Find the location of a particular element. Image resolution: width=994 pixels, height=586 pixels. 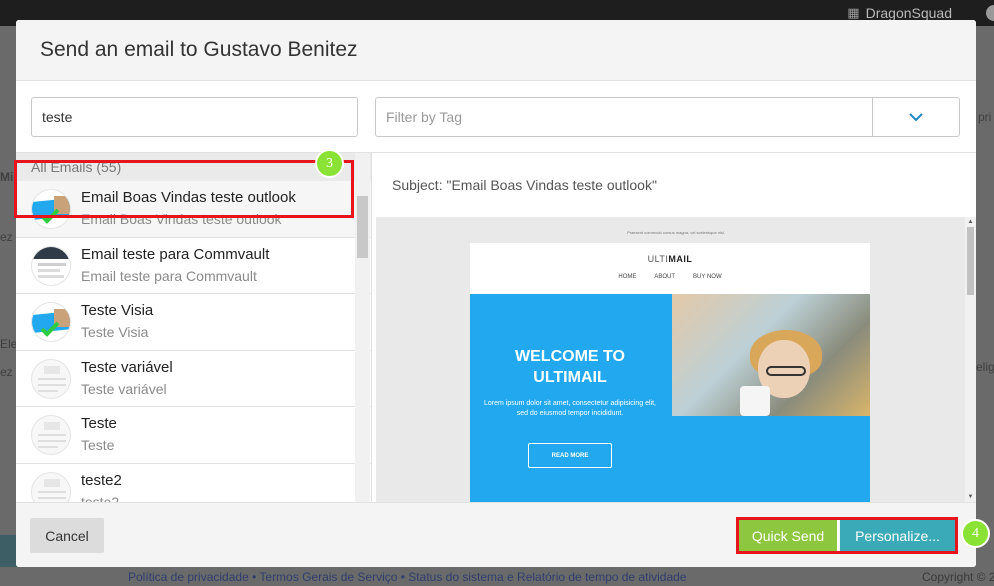

org-name: DragonSquad is located at coordinates (908, 13).